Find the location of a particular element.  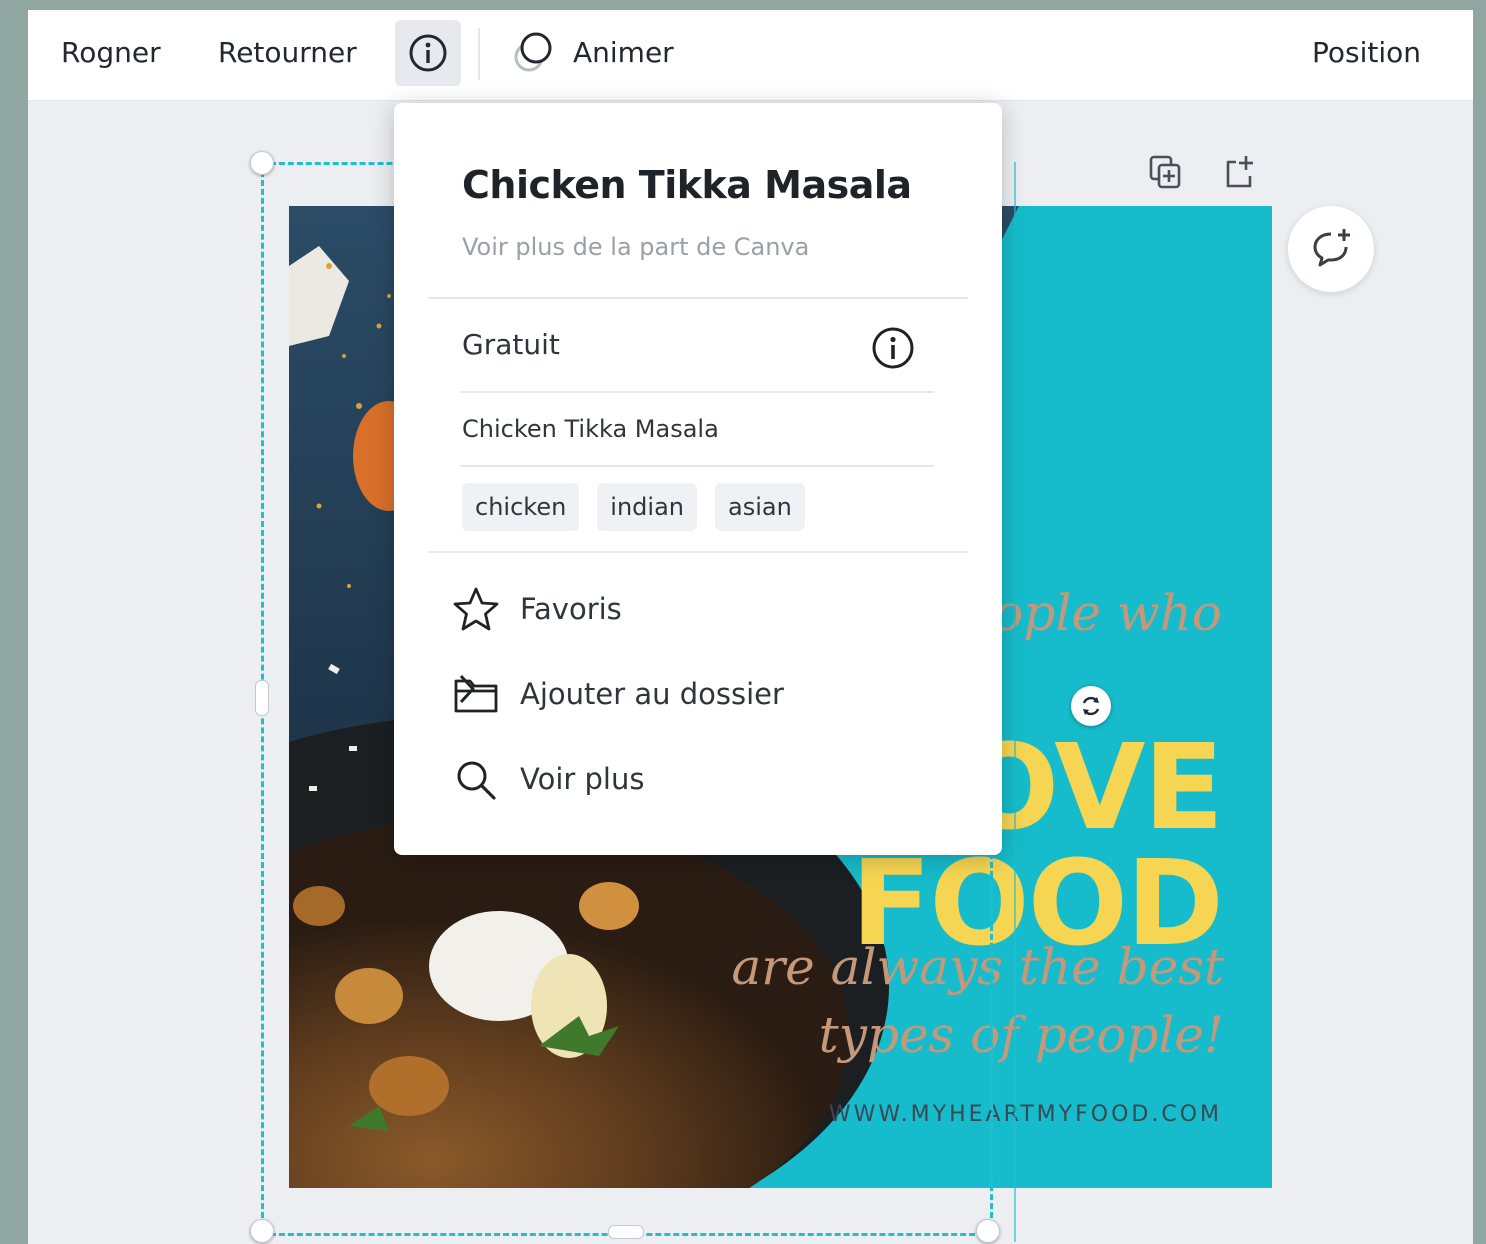

resize-handle-bottom-right is located at coordinates (988, 1231).